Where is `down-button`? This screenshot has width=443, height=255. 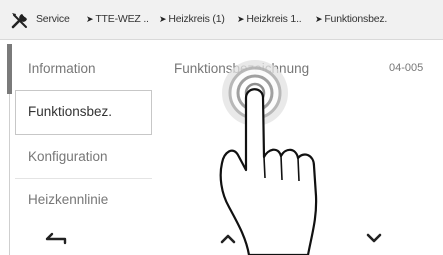 down-button is located at coordinates (374, 238).